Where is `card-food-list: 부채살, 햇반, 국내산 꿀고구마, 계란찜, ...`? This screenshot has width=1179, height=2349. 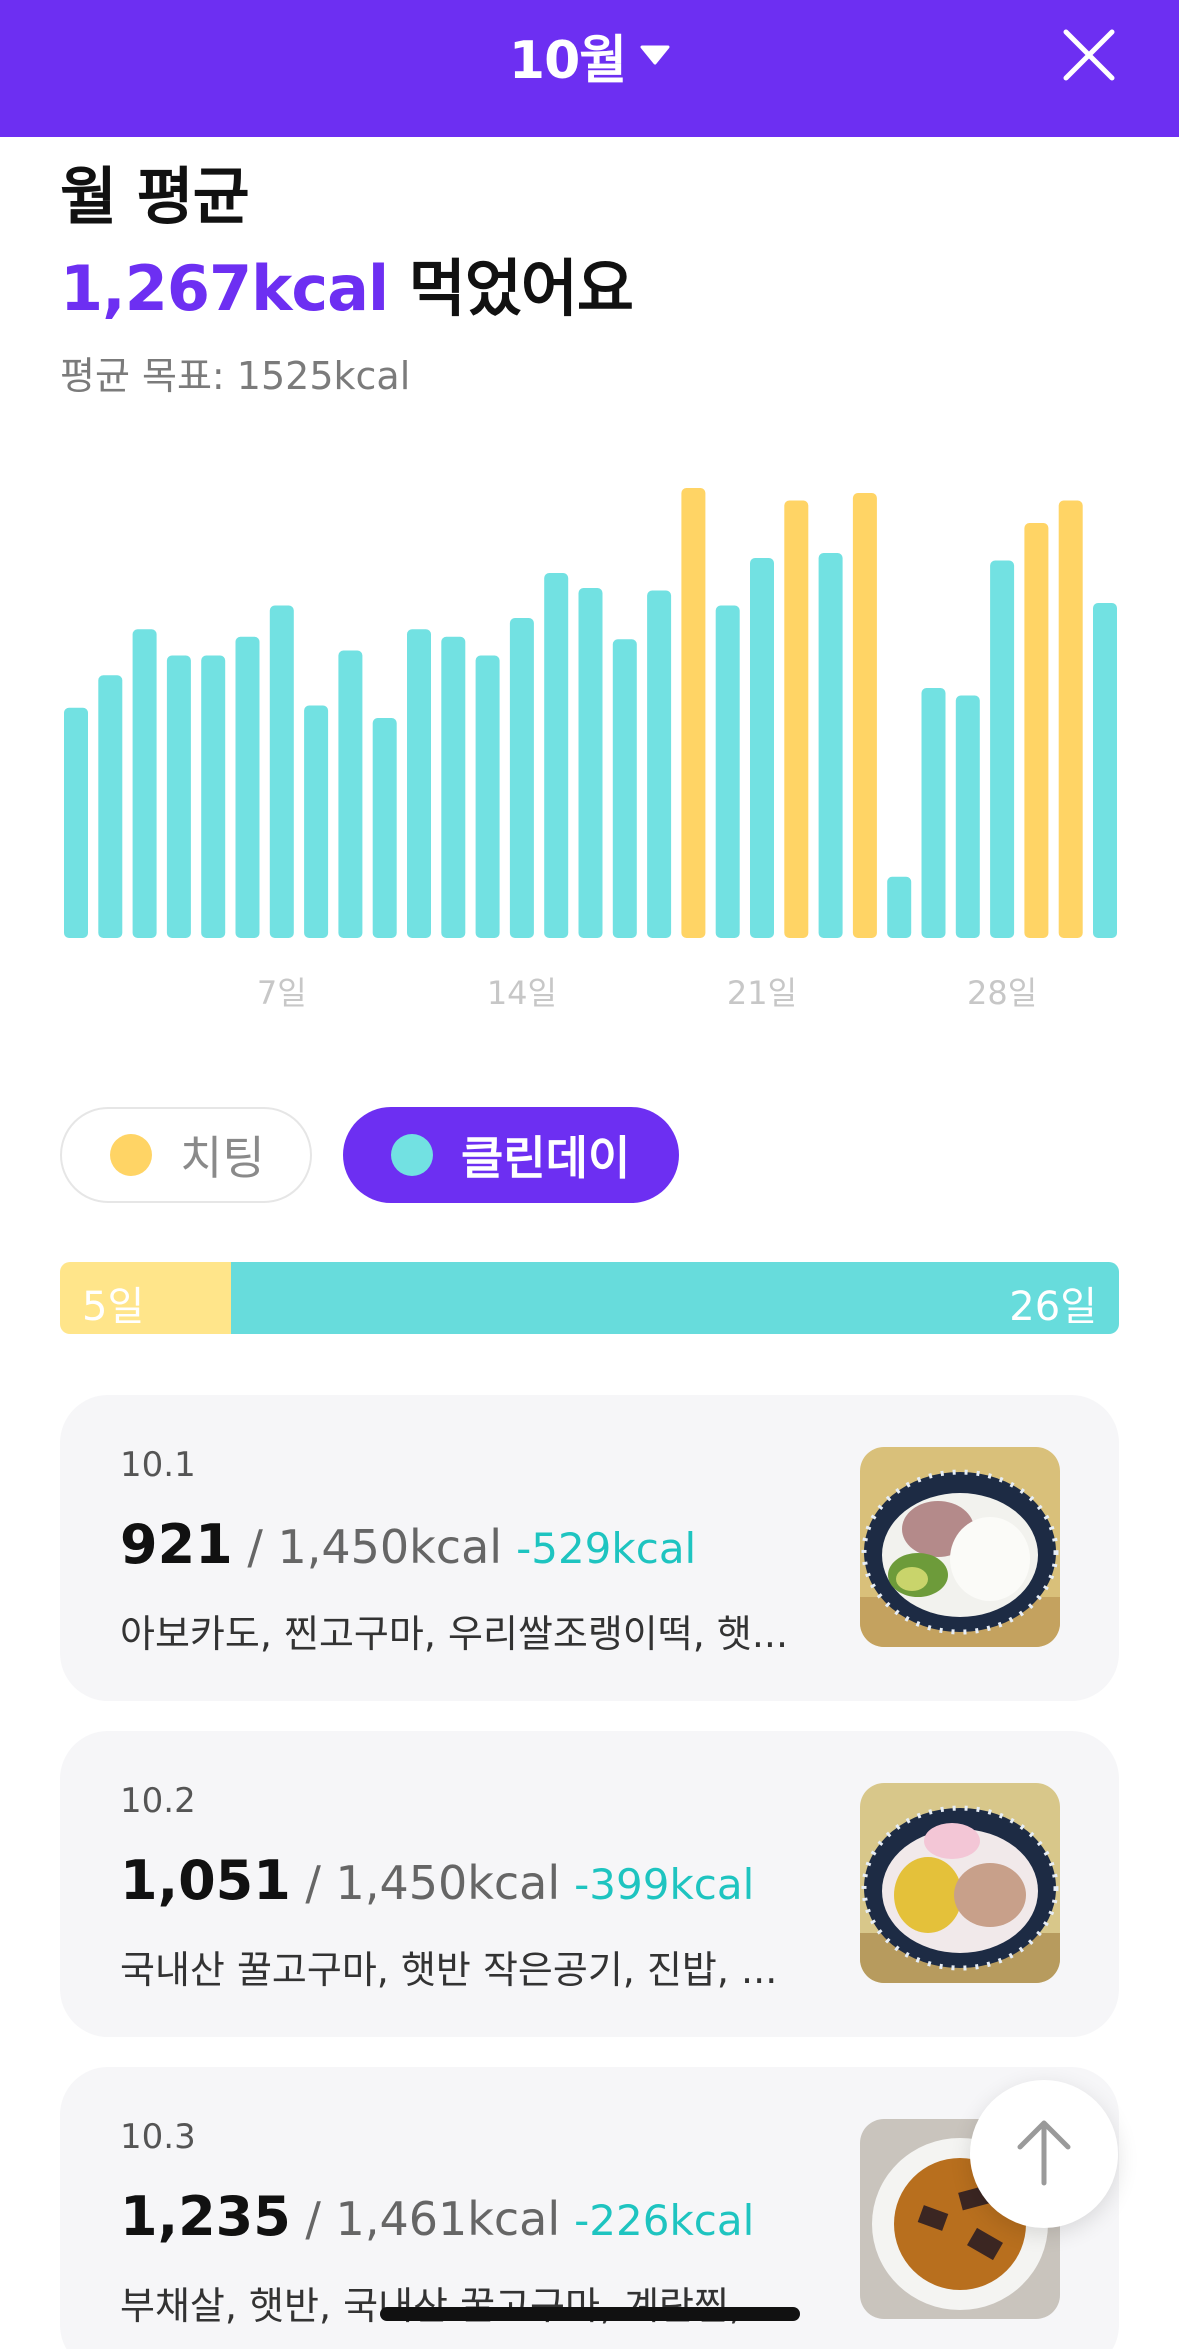
card-food-list: 부채살, 햇반, 국내산 꿀고구마, 계란찜, ... is located at coordinates (455, 2306).